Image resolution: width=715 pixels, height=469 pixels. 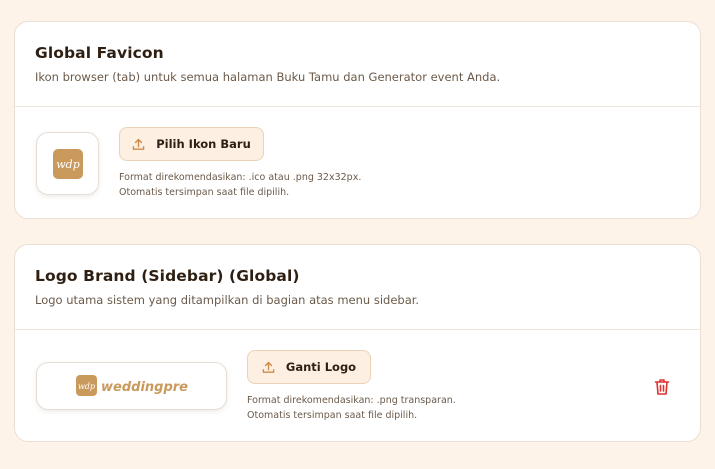 What do you see at coordinates (167, 276) in the screenshot?
I see `logo-card-title: Logo Brand (Sidebar) (Global)` at bounding box center [167, 276].